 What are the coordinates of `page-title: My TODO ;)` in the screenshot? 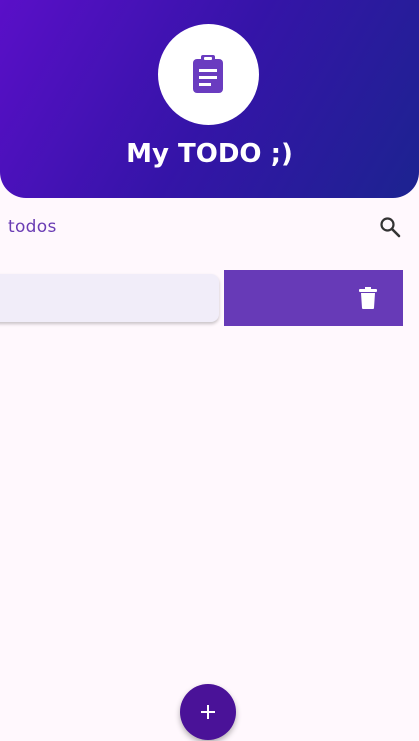 It's located at (209, 154).